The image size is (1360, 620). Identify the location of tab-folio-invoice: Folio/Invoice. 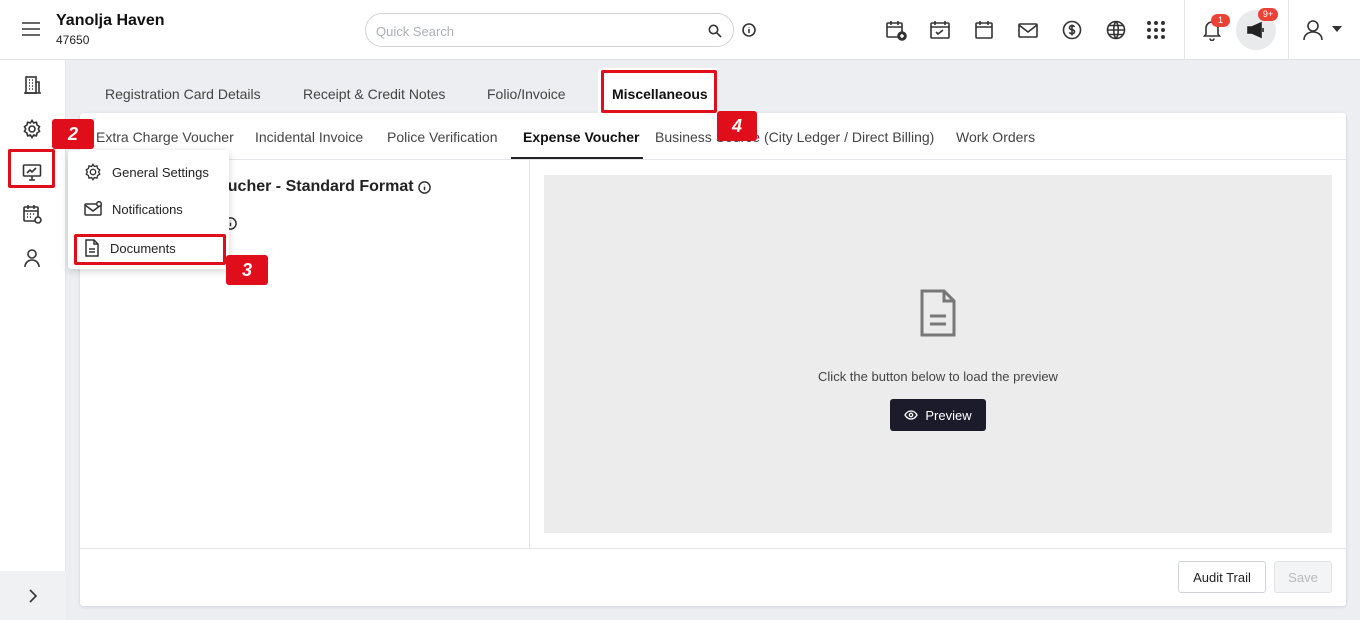
(526, 94).